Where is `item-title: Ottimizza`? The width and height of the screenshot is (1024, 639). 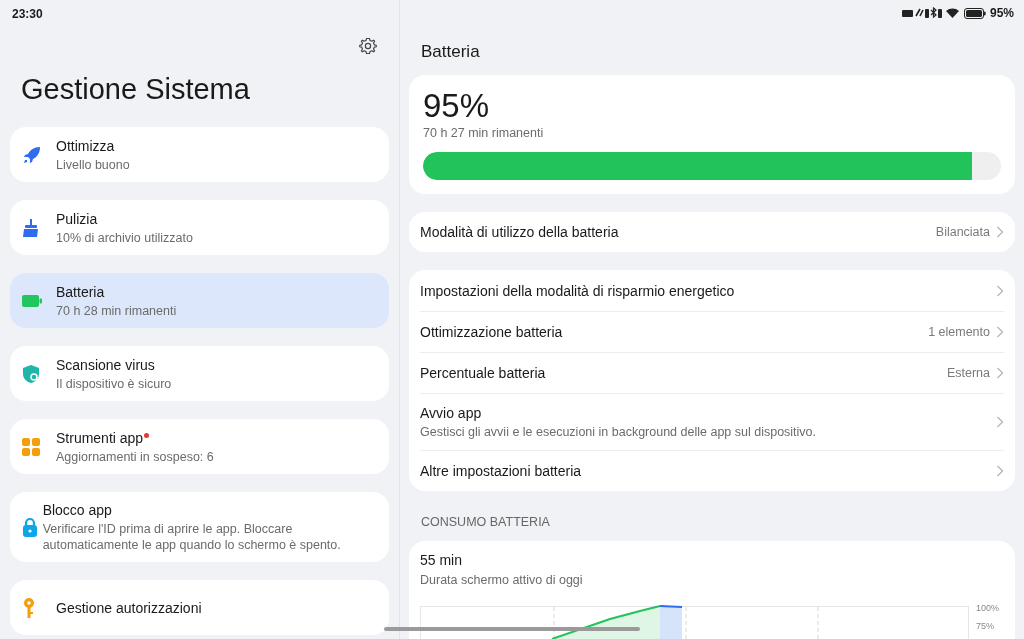 item-title: Ottimizza is located at coordinates (85, 145).